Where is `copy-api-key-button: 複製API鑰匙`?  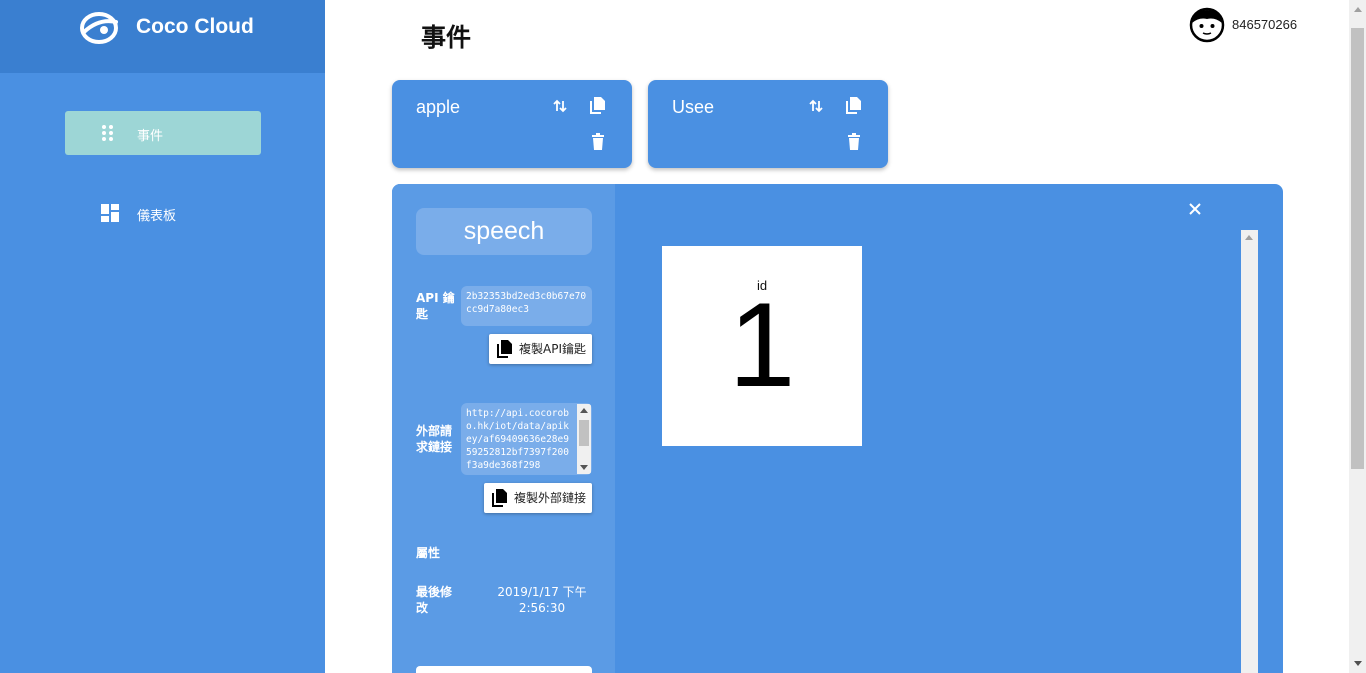
copy-api-key-button: 複製API鑰匙 is located at coordinates (540, 349).